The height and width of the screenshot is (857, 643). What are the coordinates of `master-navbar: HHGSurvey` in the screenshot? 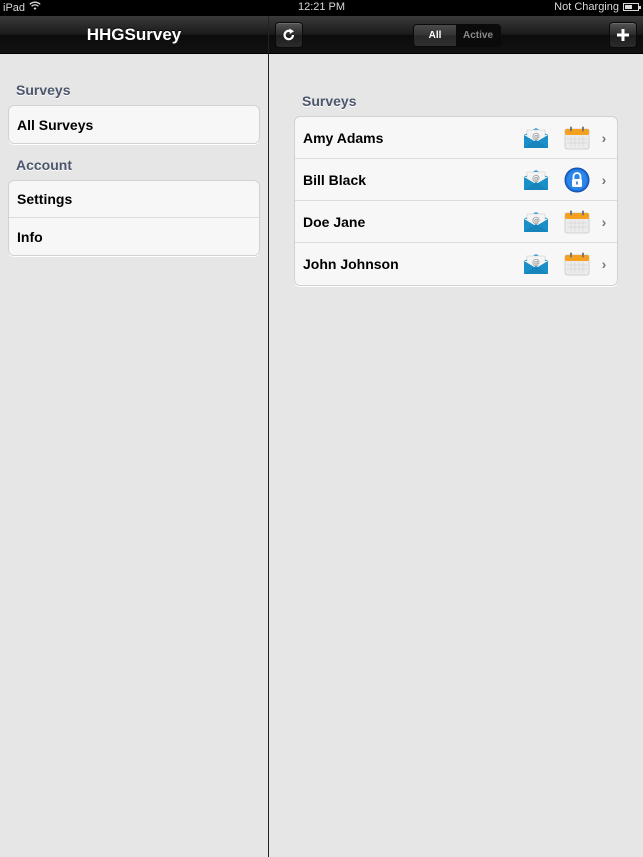 It's located at (134, 35).